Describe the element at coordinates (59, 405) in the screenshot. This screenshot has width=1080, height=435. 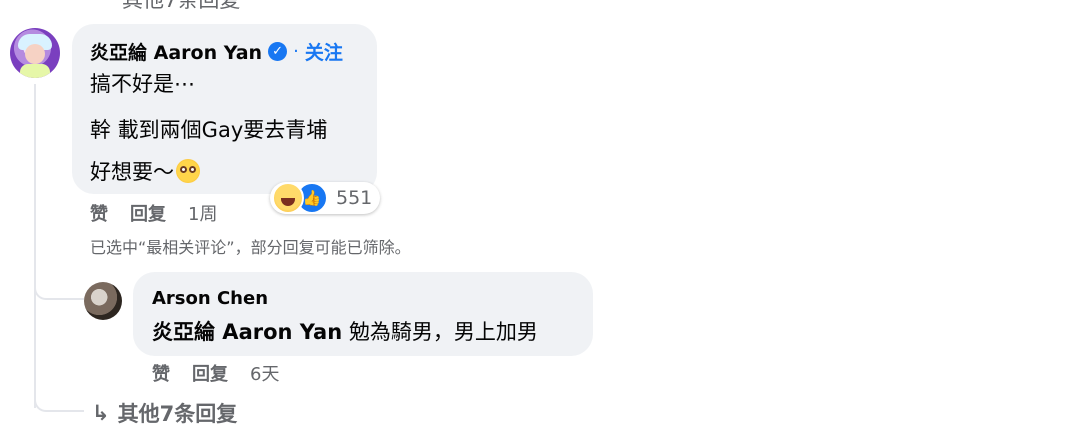
I see `thread-line-branch-more` at that location.